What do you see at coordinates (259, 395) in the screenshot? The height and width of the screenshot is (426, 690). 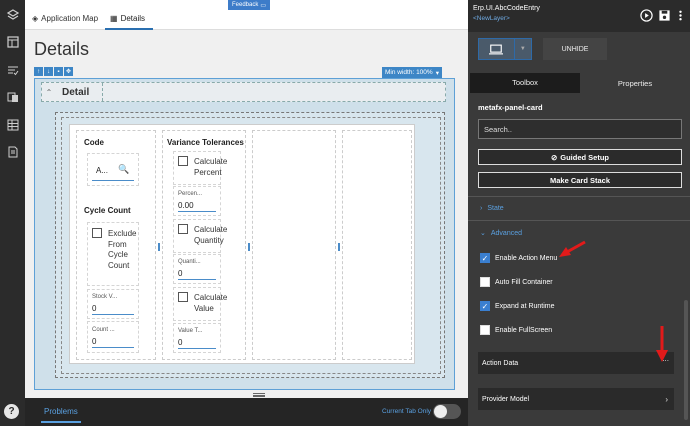 I see `panel-resize-handle` at bounding box center [259, 395].